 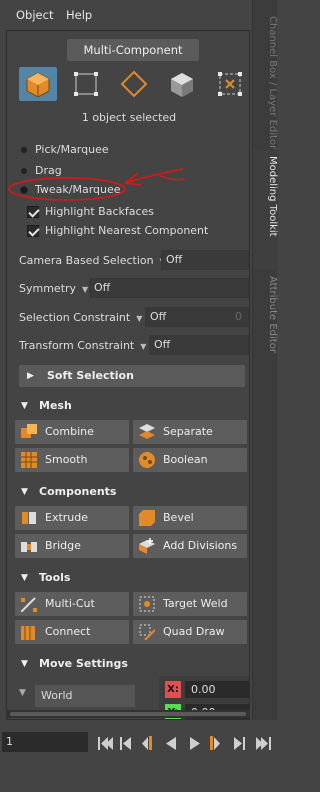 I want to click on horizontal-scrollbar, so click(x=128, y=714).